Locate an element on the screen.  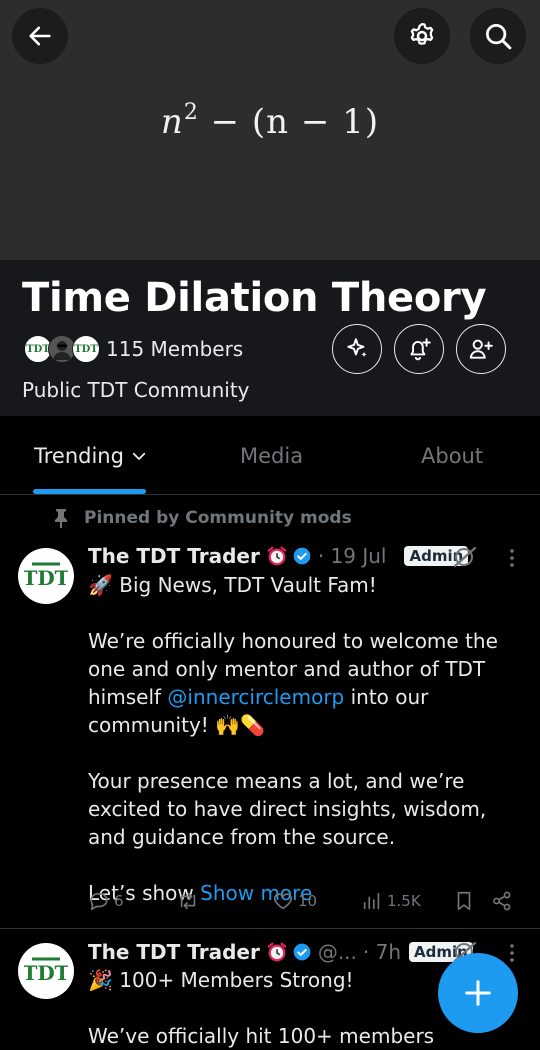
grok-slash-icon is located at coordinates (465, 557).